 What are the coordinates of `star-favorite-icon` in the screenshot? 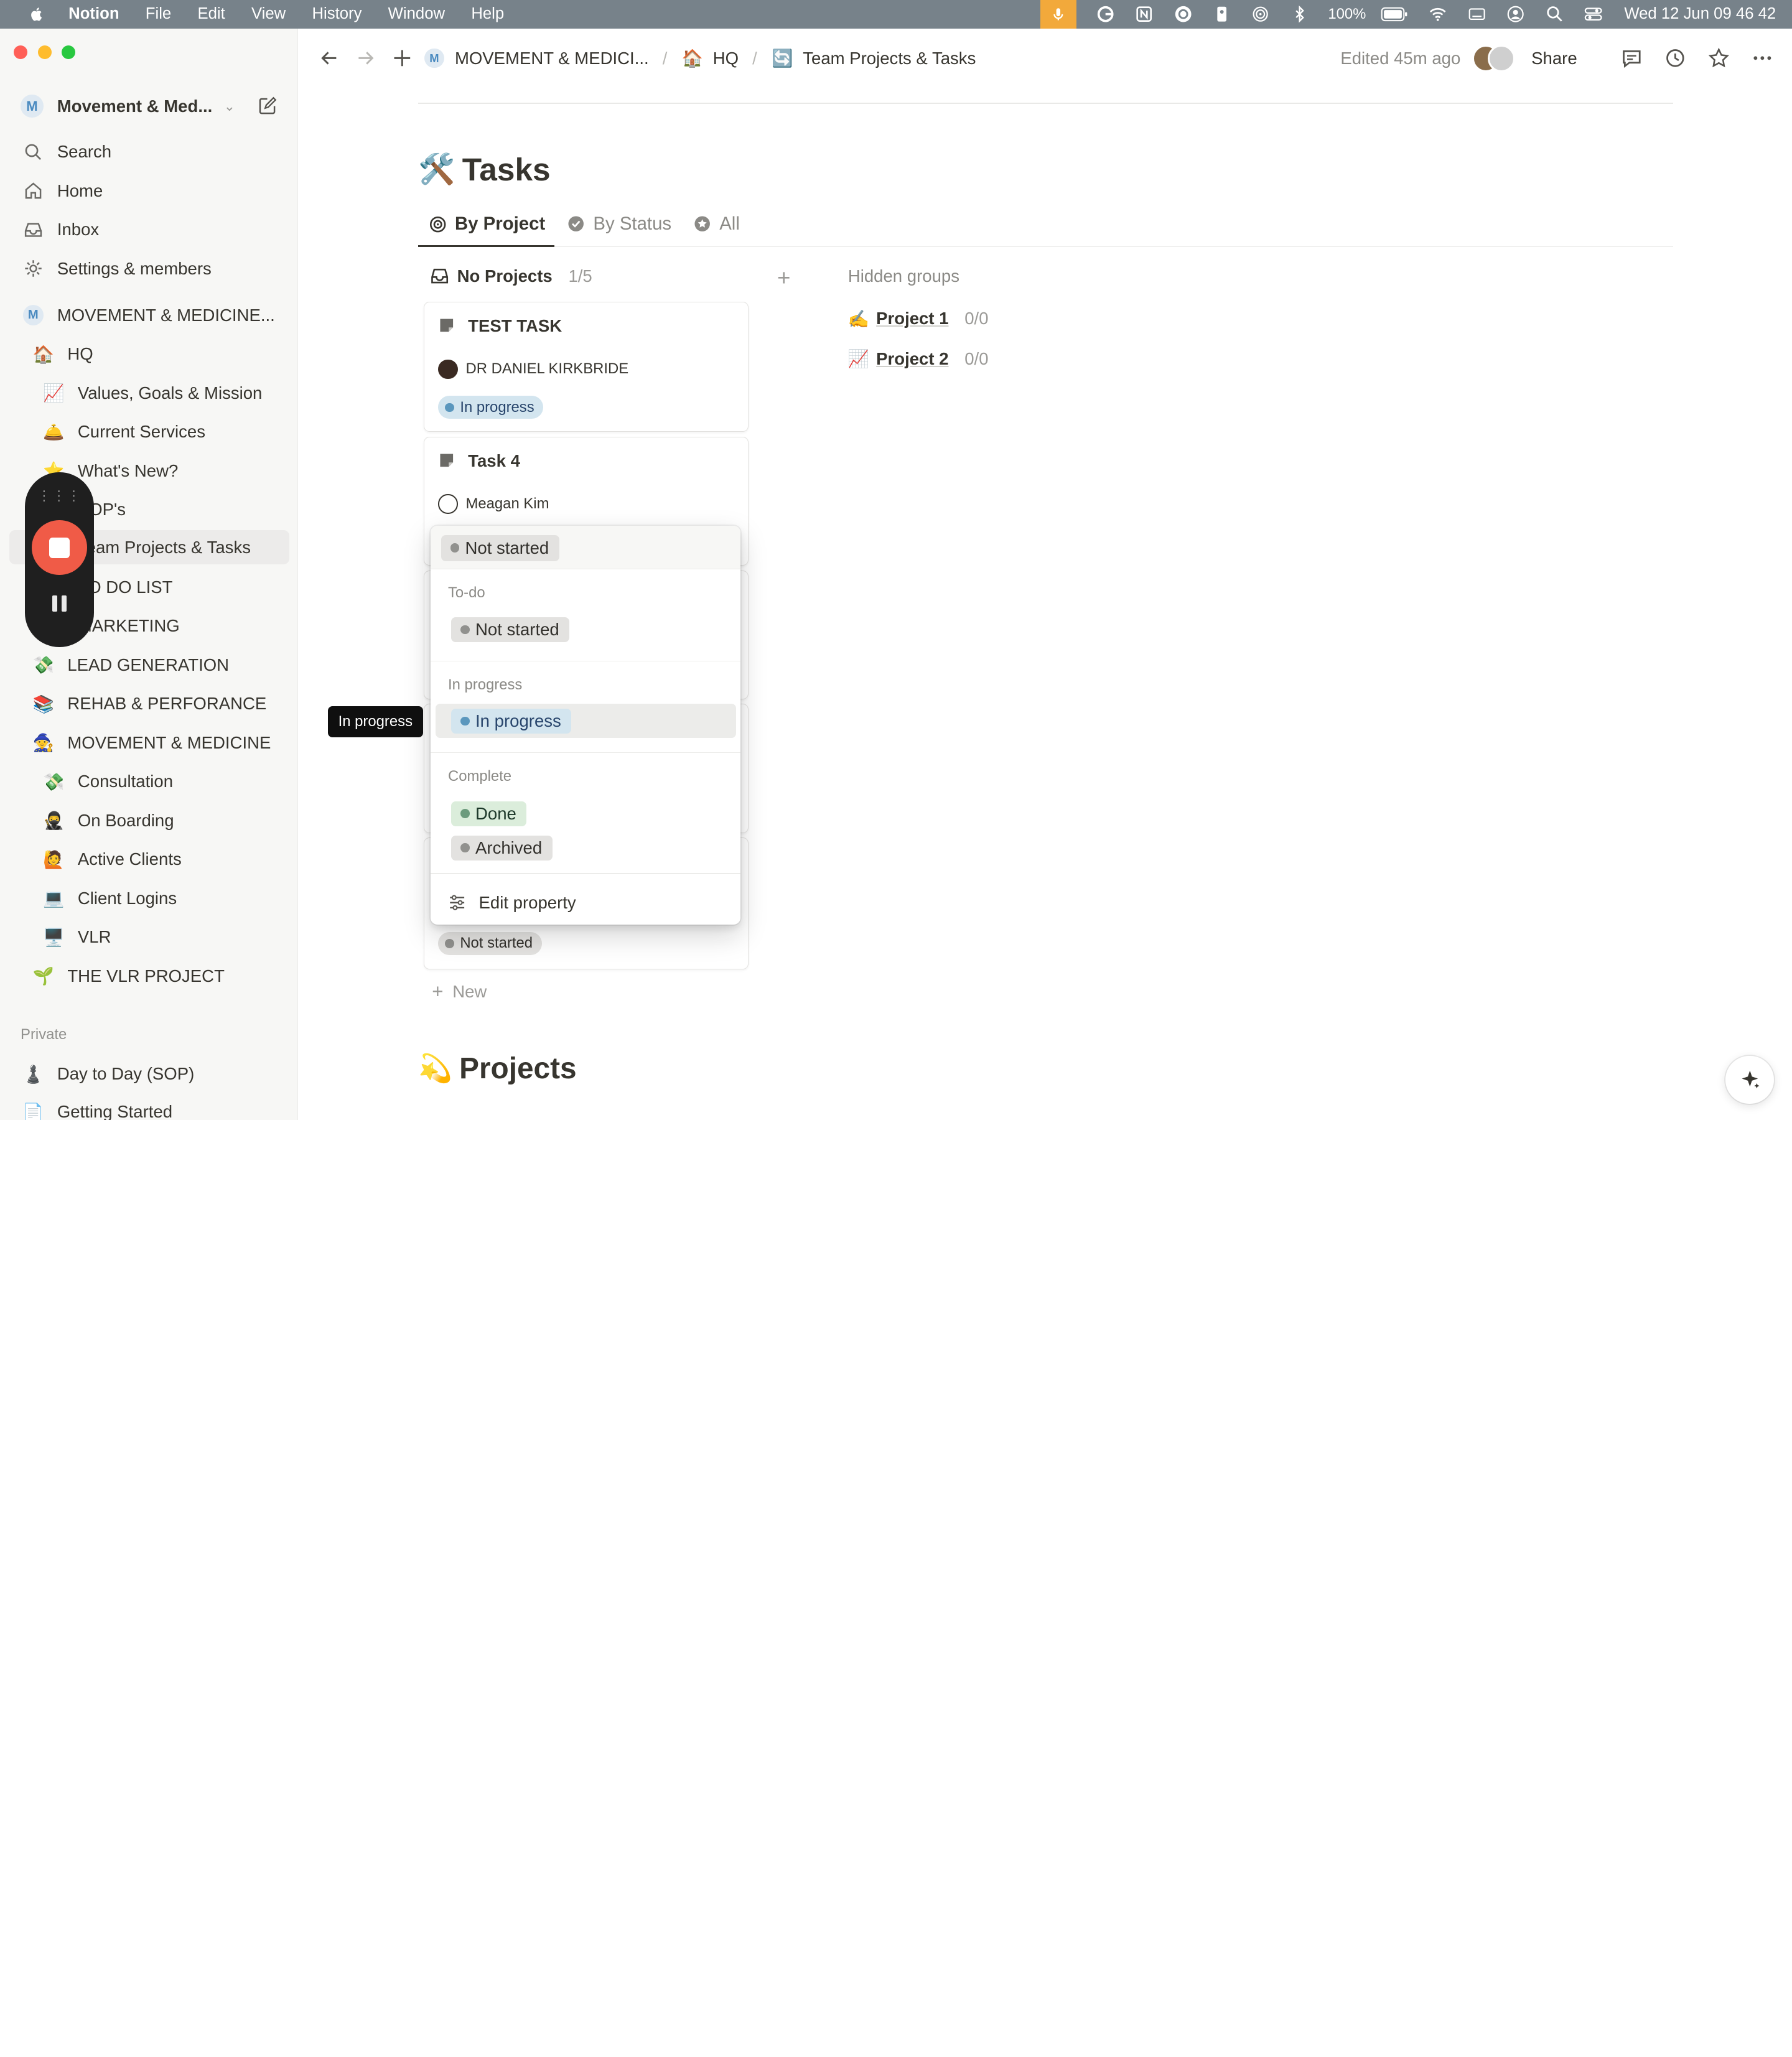 It's located at (1718, 58).